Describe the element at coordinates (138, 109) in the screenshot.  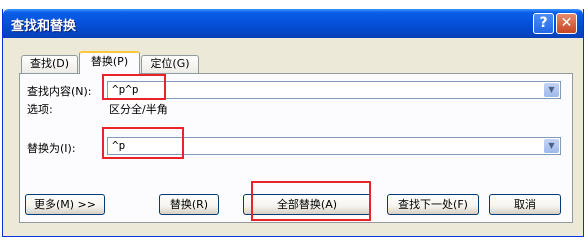
I see `options-value: 区分全/半角` at that location.